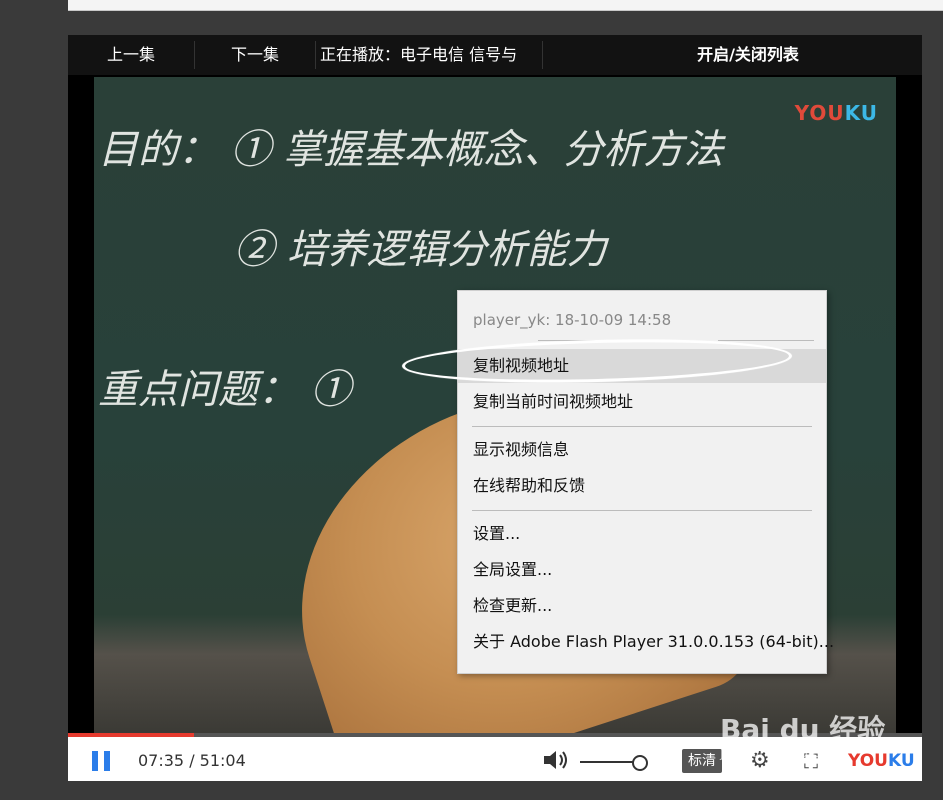 The image size is (943, 800). Describe the element at coordinates (640, 763) in the screenshot. I see `volume-slider-knob` at that location.